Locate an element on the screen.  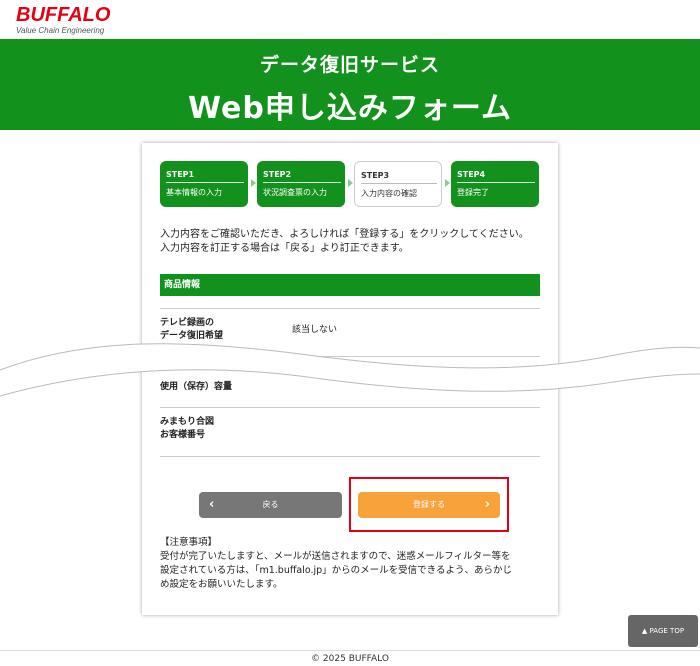
intro-line-1: 入力内容をご確認いただき、よろしければ「登録する」をクリックしてください。 is located at coordinates (344, 234).